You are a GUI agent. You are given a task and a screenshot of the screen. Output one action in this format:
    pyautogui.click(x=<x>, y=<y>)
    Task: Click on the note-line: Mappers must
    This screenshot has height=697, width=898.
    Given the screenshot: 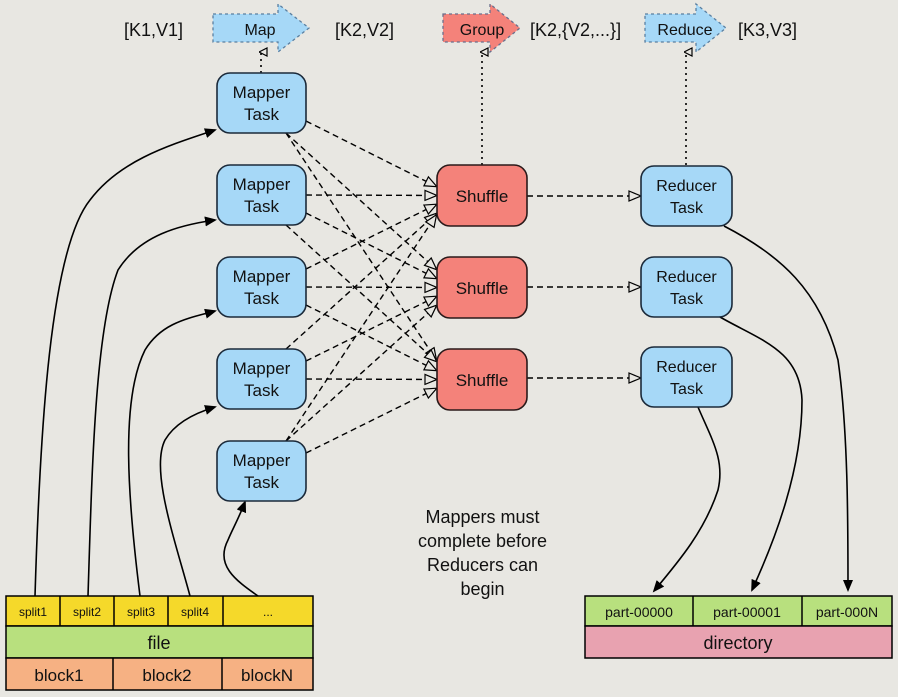 What is the action you would take?
    pyautogui.click(x=482, y=517)
    